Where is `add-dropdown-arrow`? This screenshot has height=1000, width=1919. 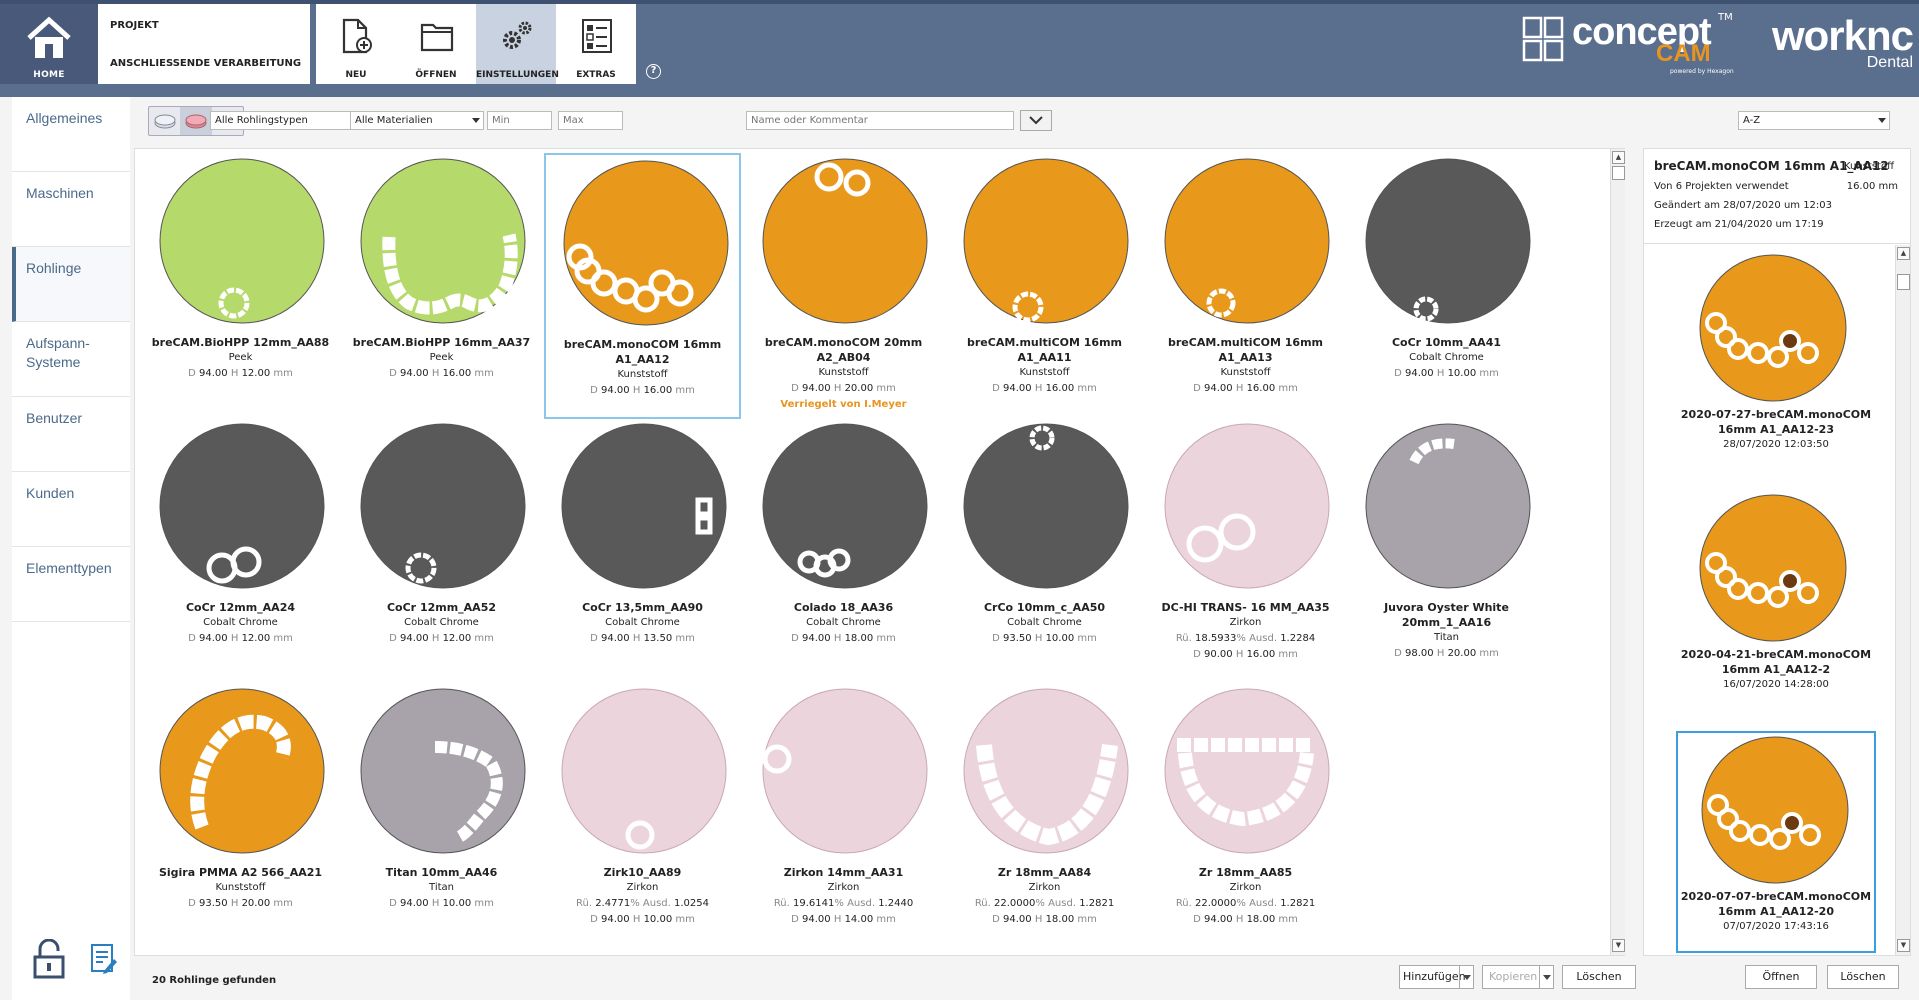 add-dropdown-arrow is located at coordinates (1466, 977).